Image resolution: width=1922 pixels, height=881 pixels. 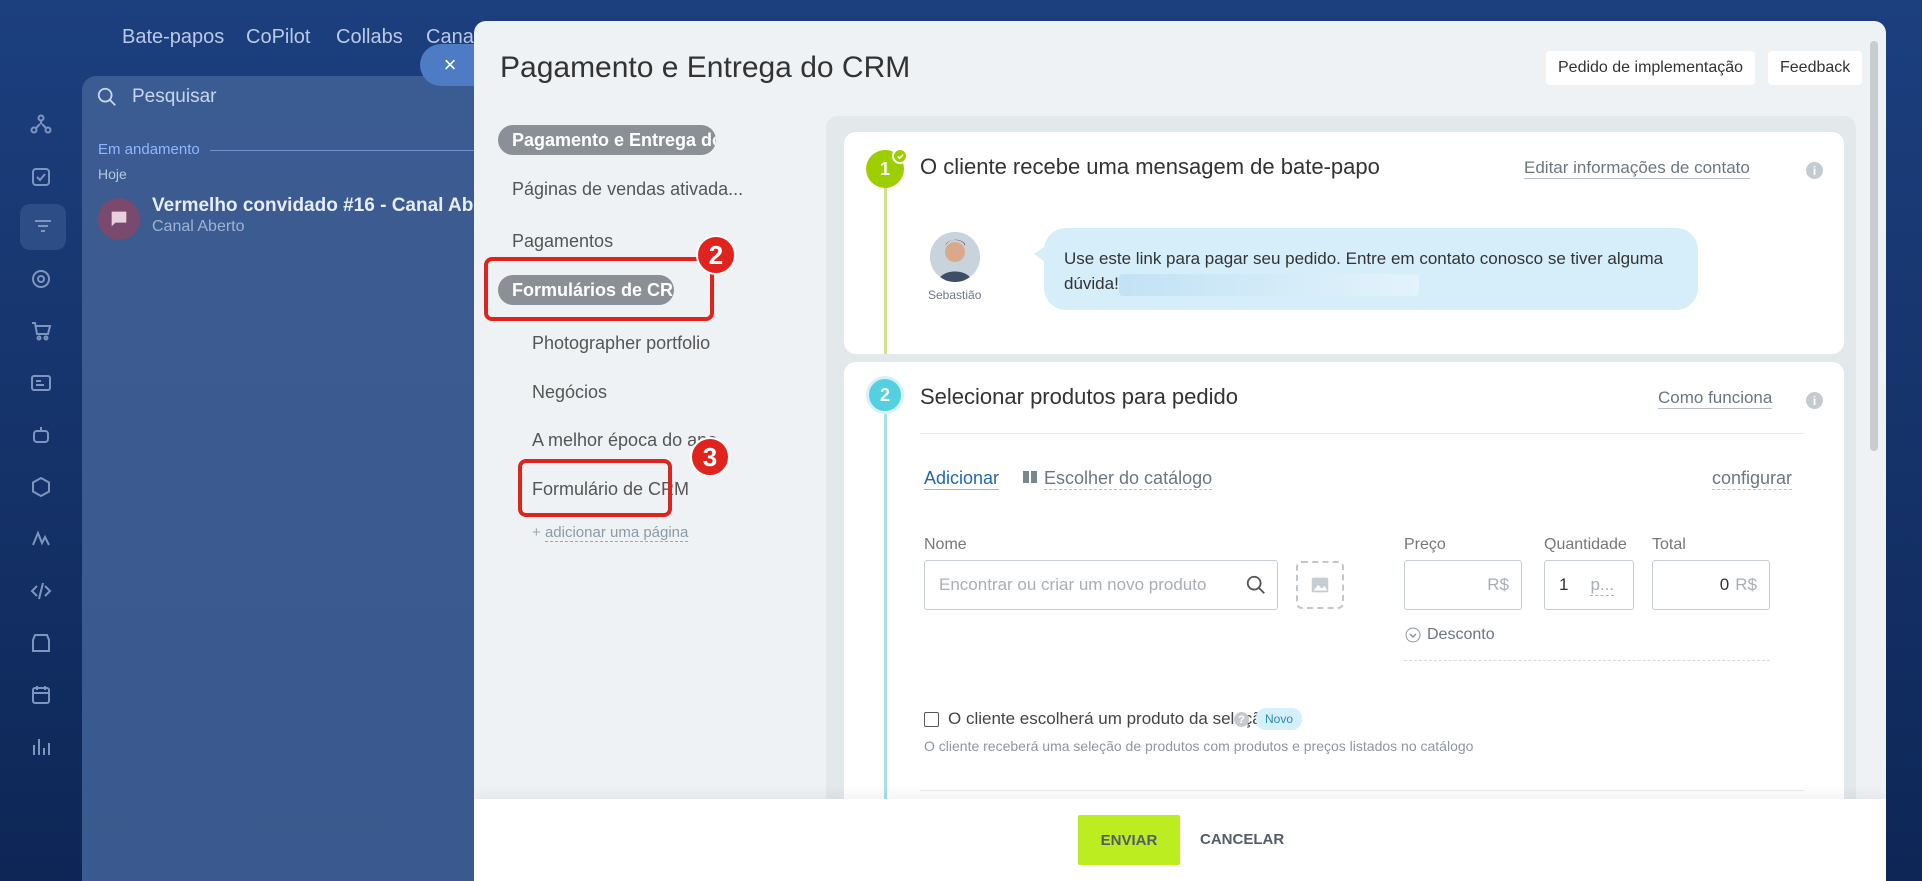 What do you see at coordinates (716, 255) in the screenshot?
I see `callout-number-2: 2` at bounding box center [716, 255].